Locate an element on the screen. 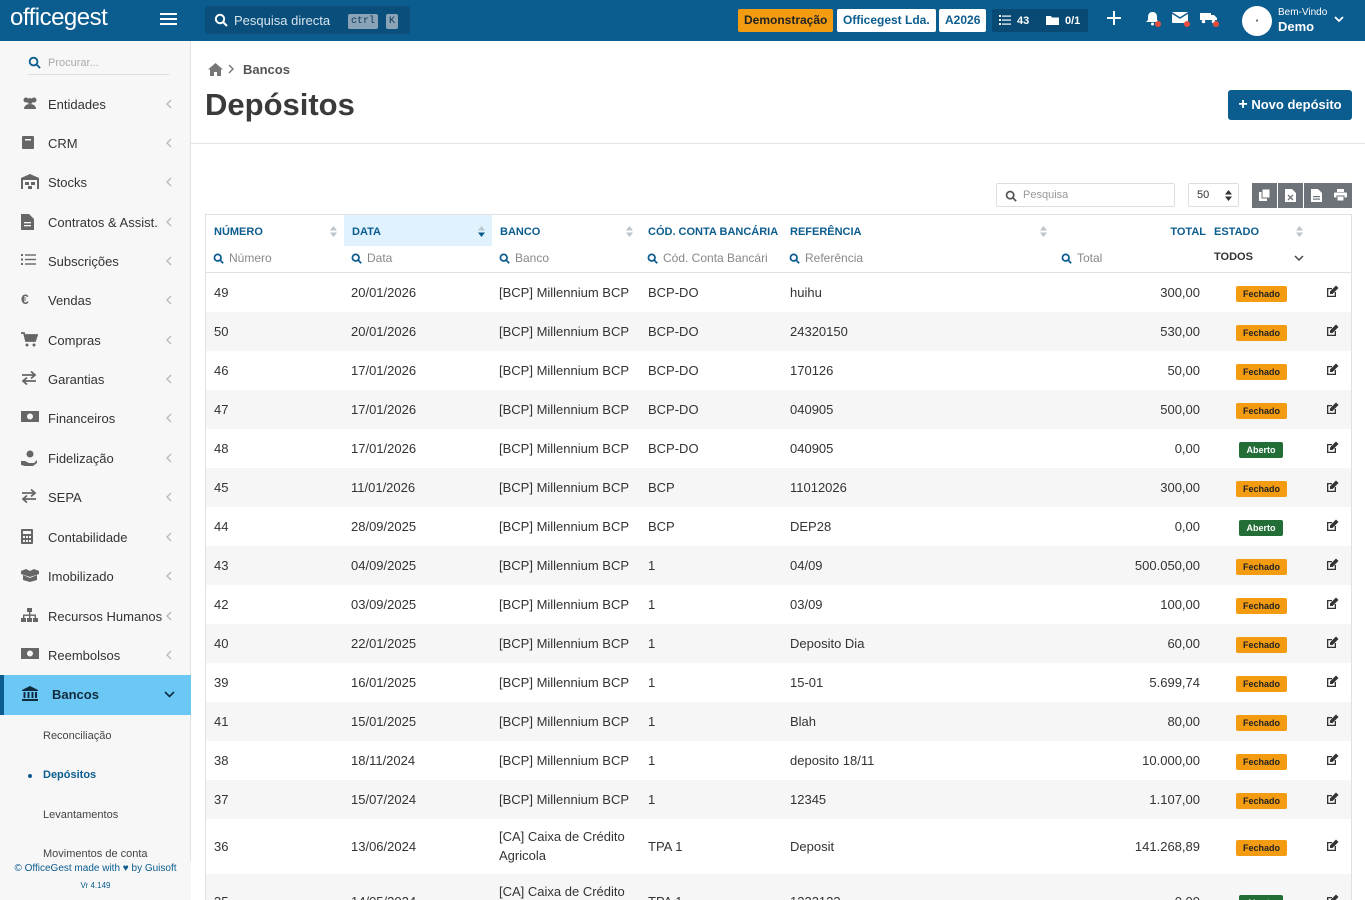 The image size is (1365, 900). col-header-data: DATA is located at coordinates (418, 230).